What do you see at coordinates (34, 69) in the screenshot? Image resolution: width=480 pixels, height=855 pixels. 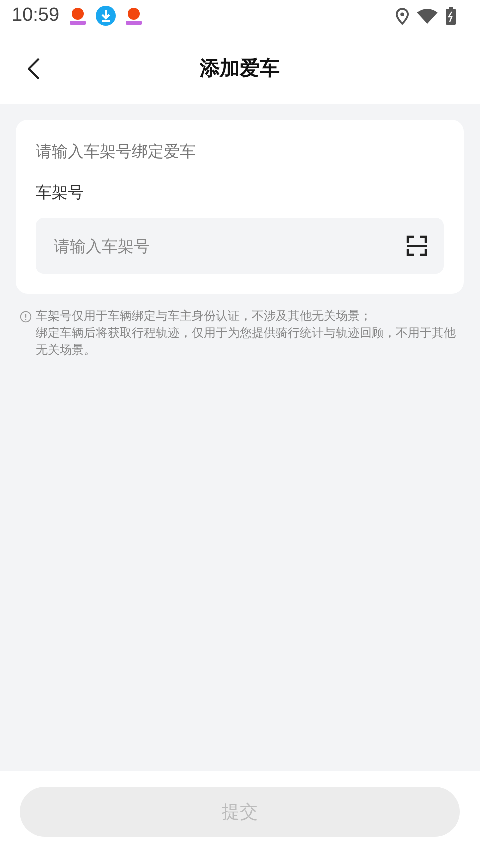 I see `back-button` at bounding box center [34, 69].